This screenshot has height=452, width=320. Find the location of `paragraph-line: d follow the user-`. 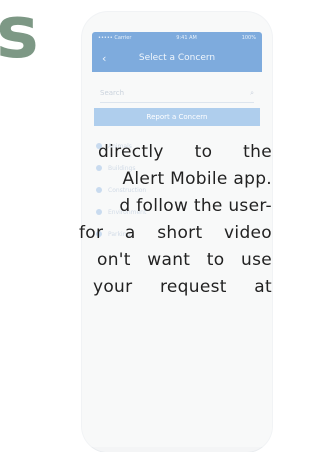

paragraph-line: d follow the user- is located at coordinates (195, 206).